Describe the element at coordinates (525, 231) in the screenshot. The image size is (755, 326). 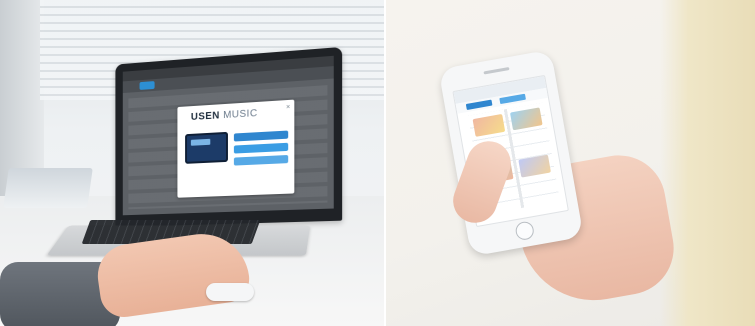
I see `home-button` at that location.